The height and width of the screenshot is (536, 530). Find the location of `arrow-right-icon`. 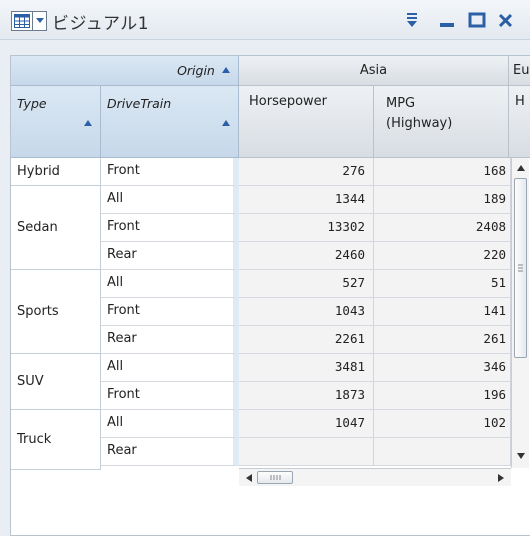

arrow-right-icon is located at coordinates (501, 478).